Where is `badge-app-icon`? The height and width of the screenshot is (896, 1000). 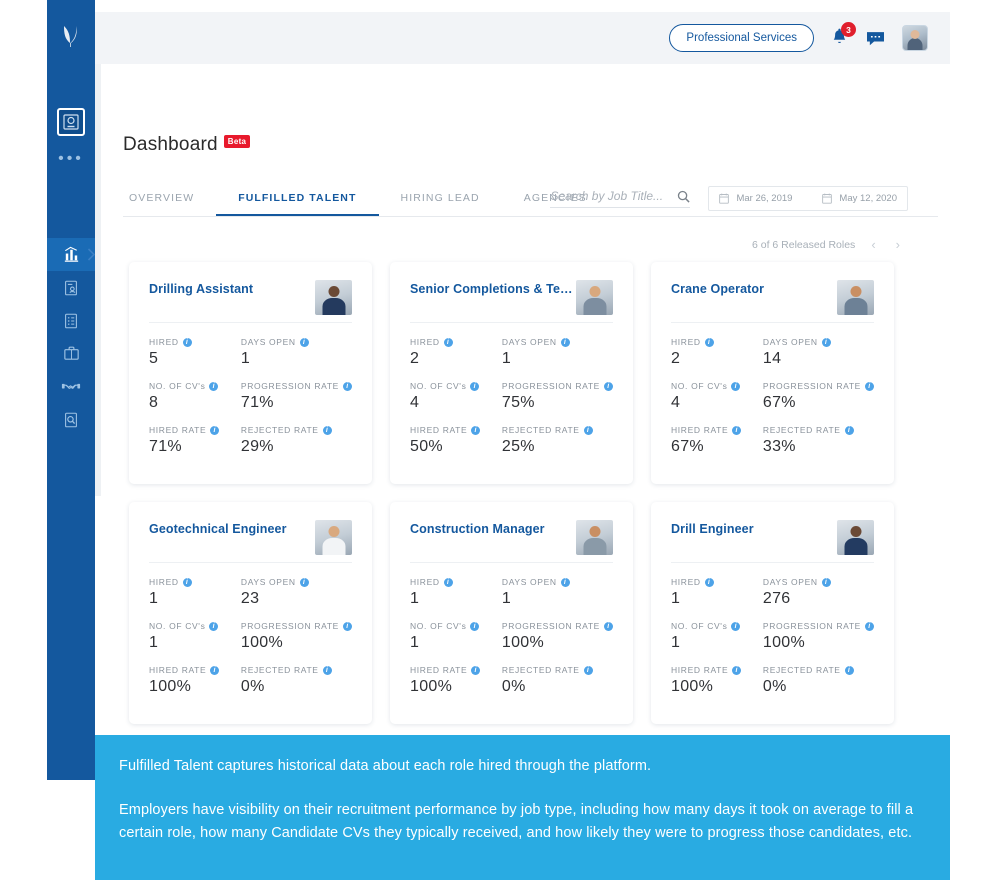
badge-app-icon is located at coordinates (71, 122).